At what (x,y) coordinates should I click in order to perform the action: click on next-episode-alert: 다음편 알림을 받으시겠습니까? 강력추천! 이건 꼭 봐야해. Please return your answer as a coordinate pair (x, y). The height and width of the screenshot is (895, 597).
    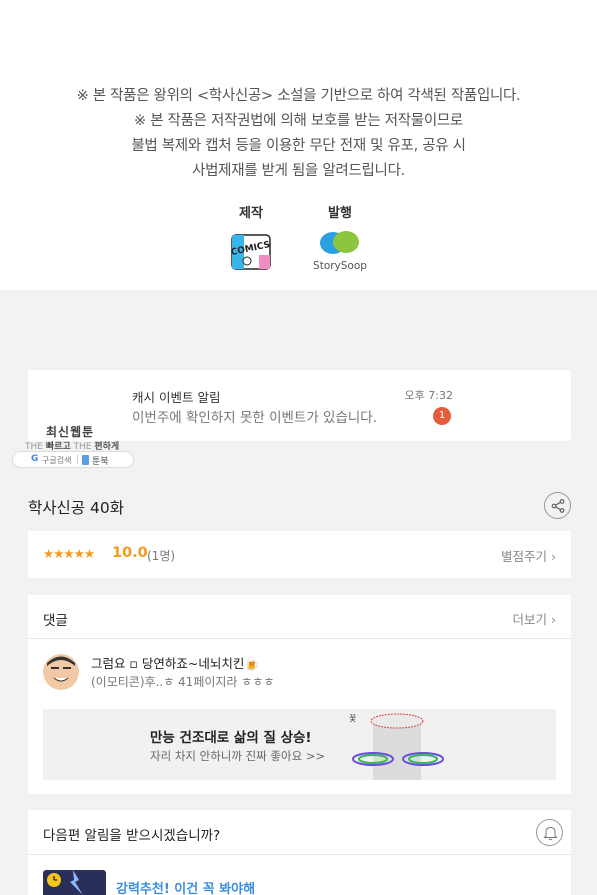
    Looking at the image, I should click on (299, 852).